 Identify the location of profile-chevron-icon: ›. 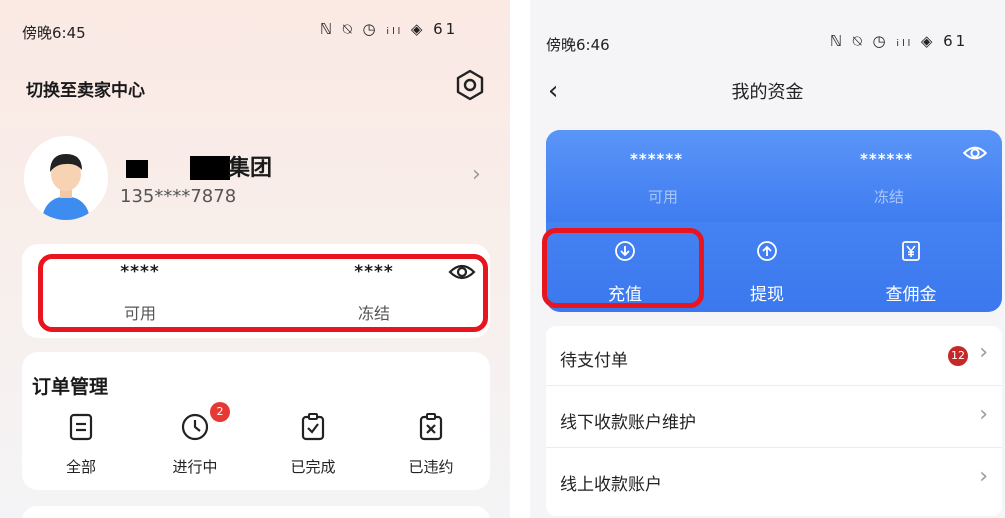
(476, 174).